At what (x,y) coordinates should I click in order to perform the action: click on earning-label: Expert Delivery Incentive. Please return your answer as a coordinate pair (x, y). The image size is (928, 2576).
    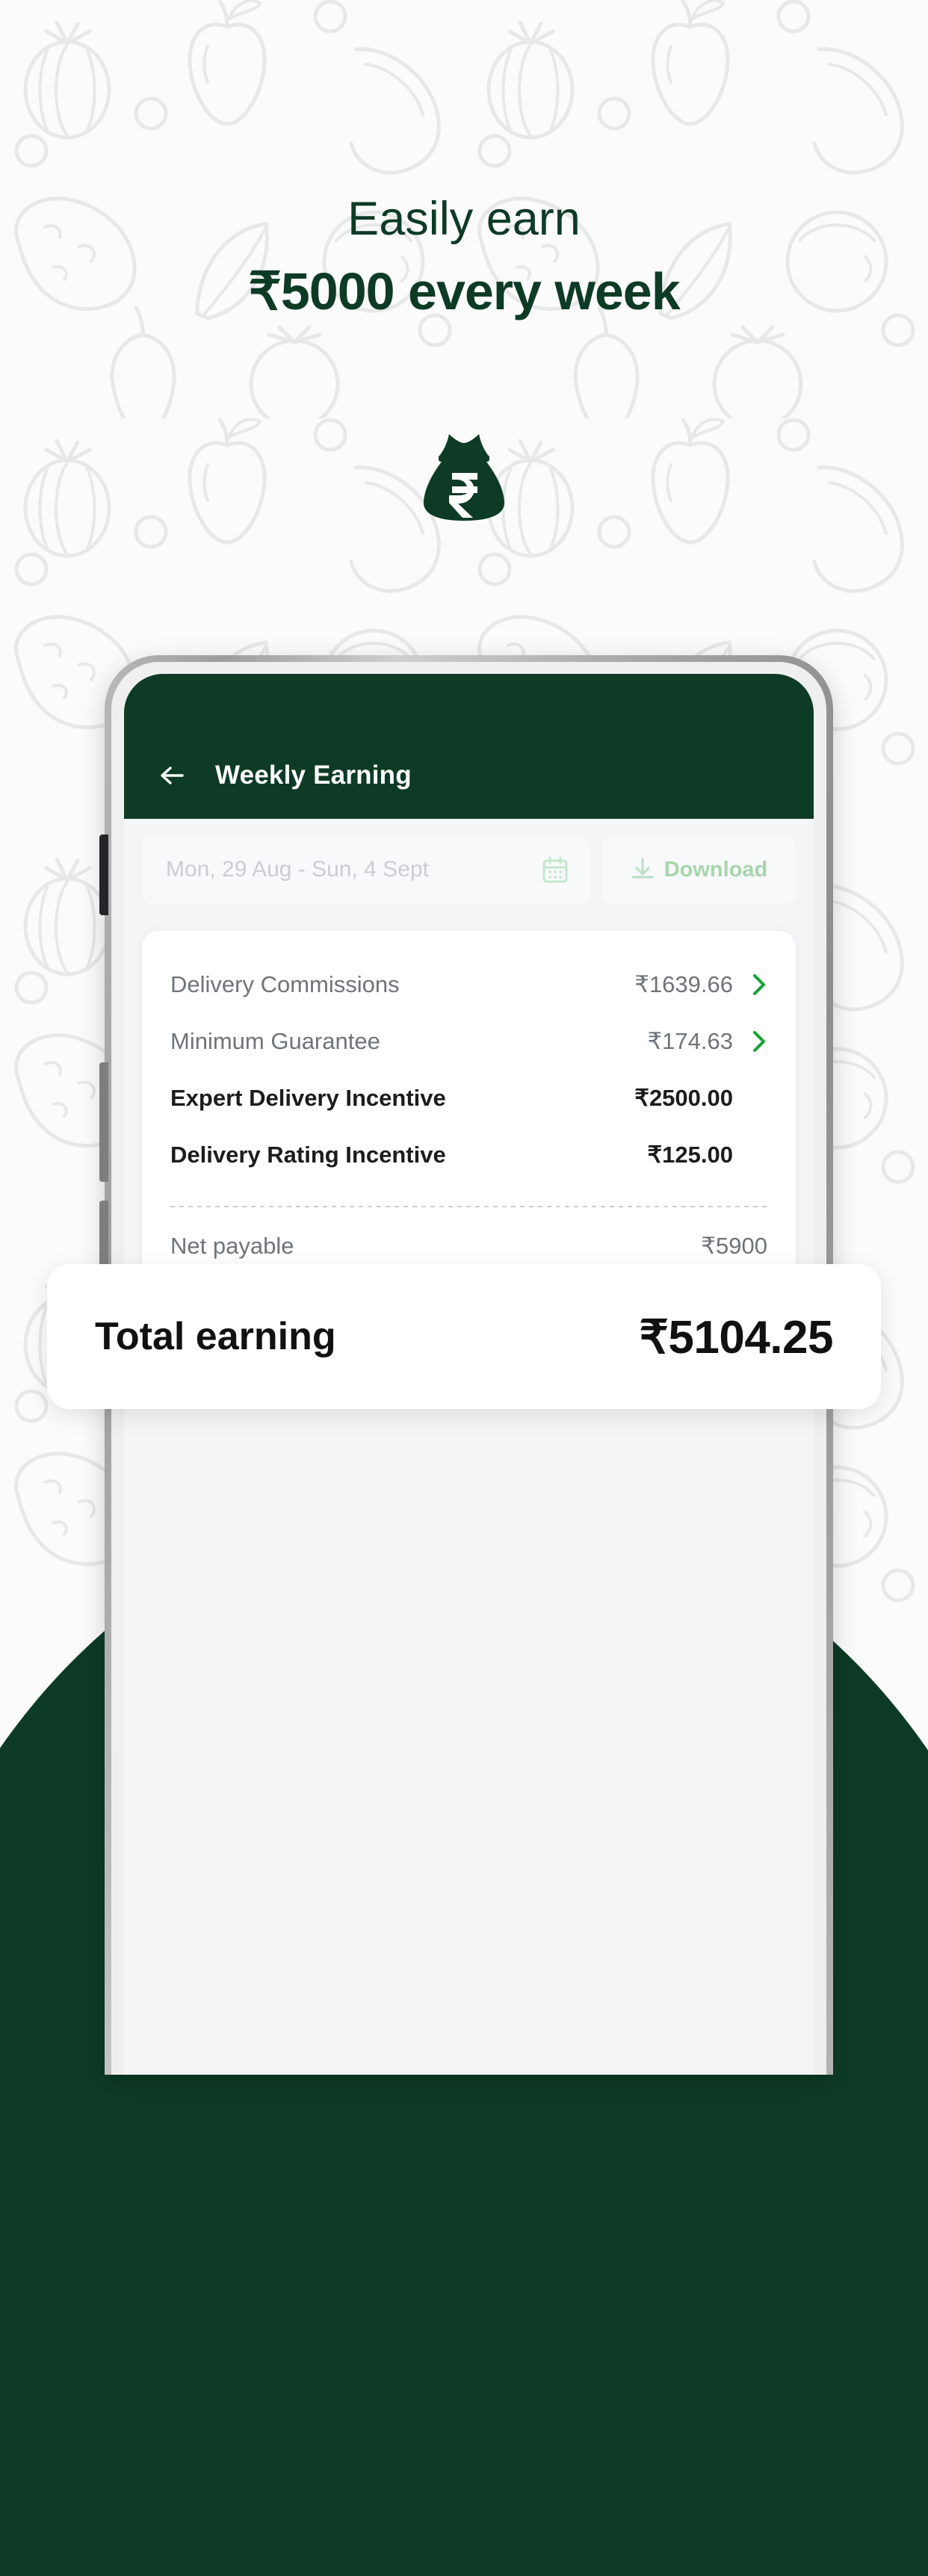
    Looking at the image, I should click on (308, 1098).